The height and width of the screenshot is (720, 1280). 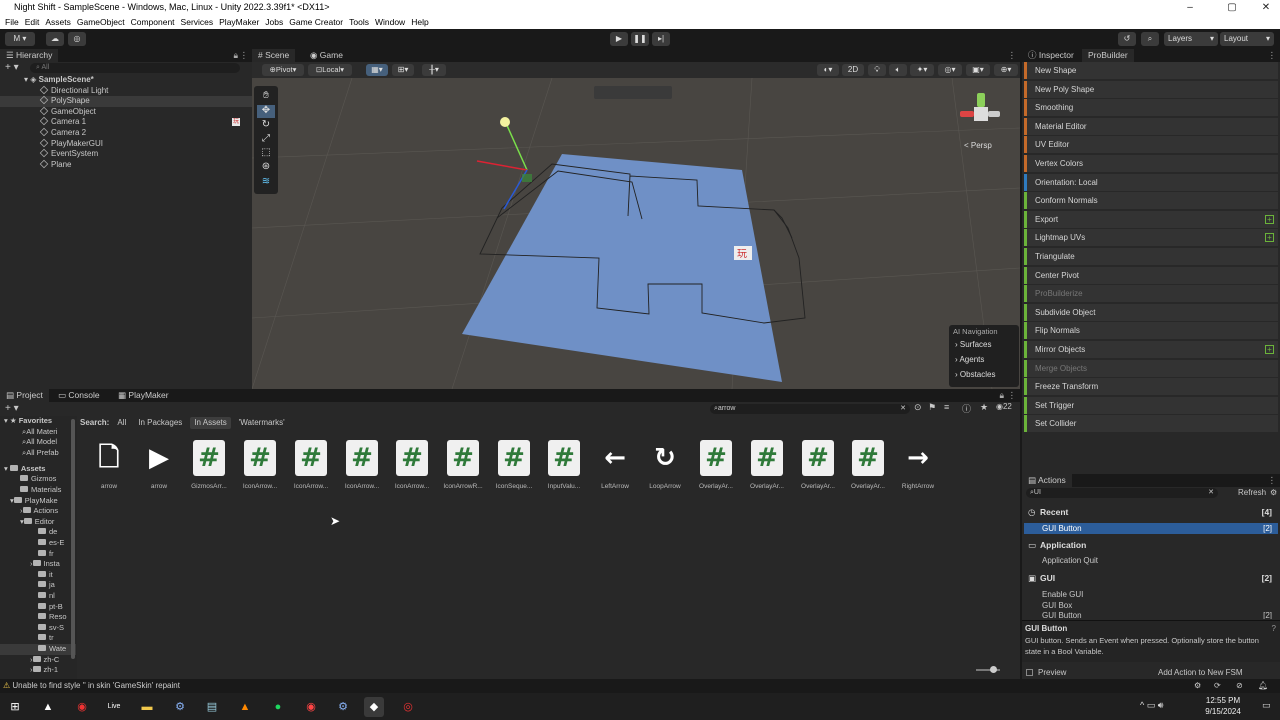 What do you see at coordinates (29, 55) in the screenshot?
I see `tab-hierarchy: ☰ Hierarchy` at bounding box center [29, 55].